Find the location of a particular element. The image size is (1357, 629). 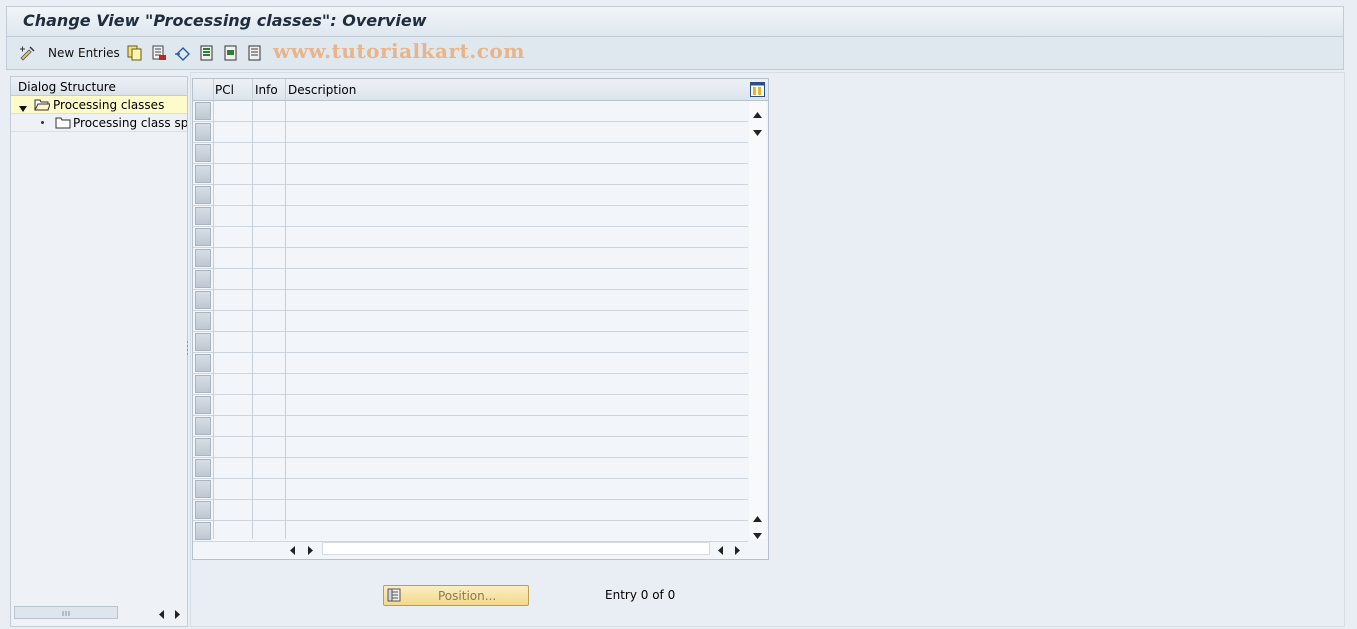

column-header-info: Info is located at coordinates (266, 90).